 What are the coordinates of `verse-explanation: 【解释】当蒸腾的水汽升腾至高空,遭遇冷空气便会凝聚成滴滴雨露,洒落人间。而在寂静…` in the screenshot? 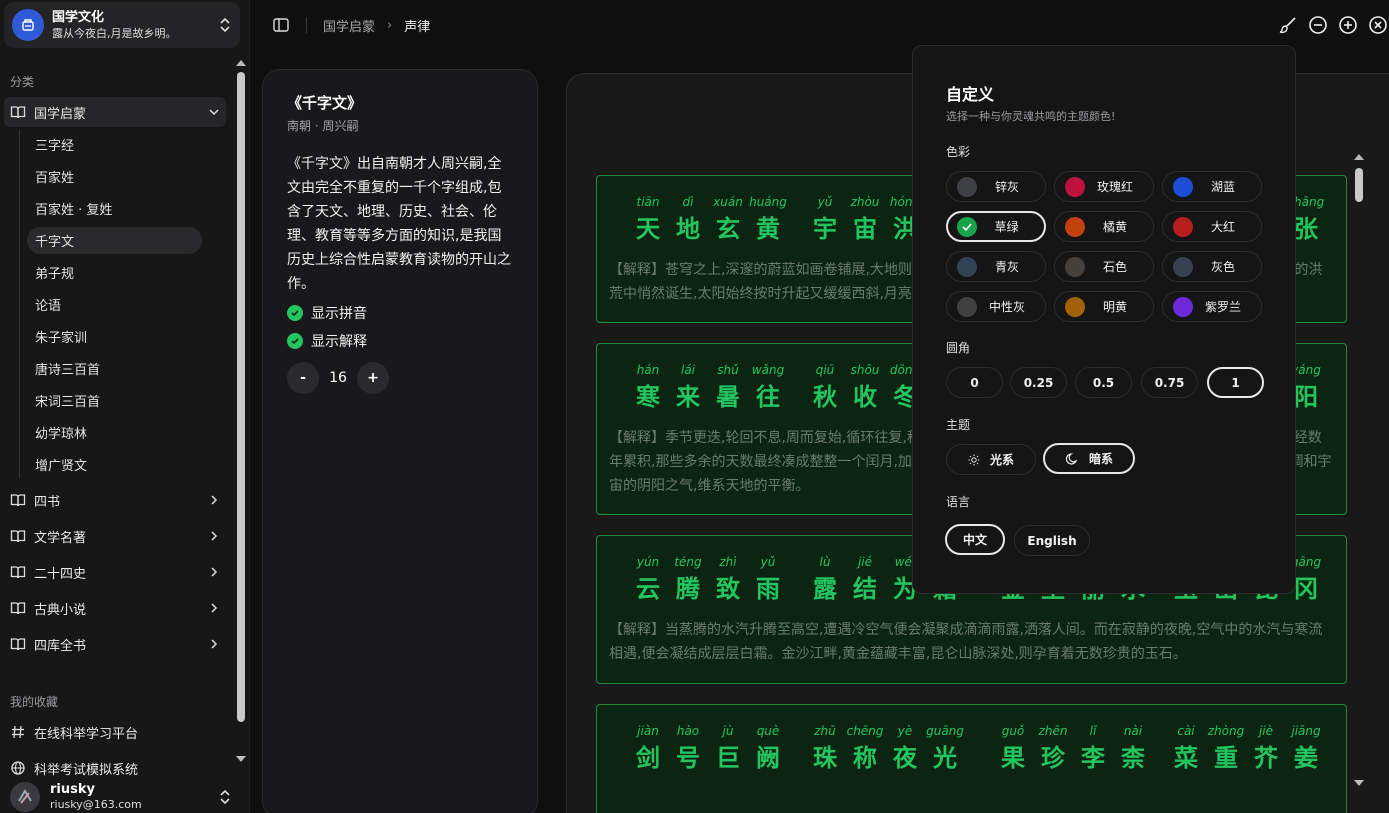 It's located at (966, 642).